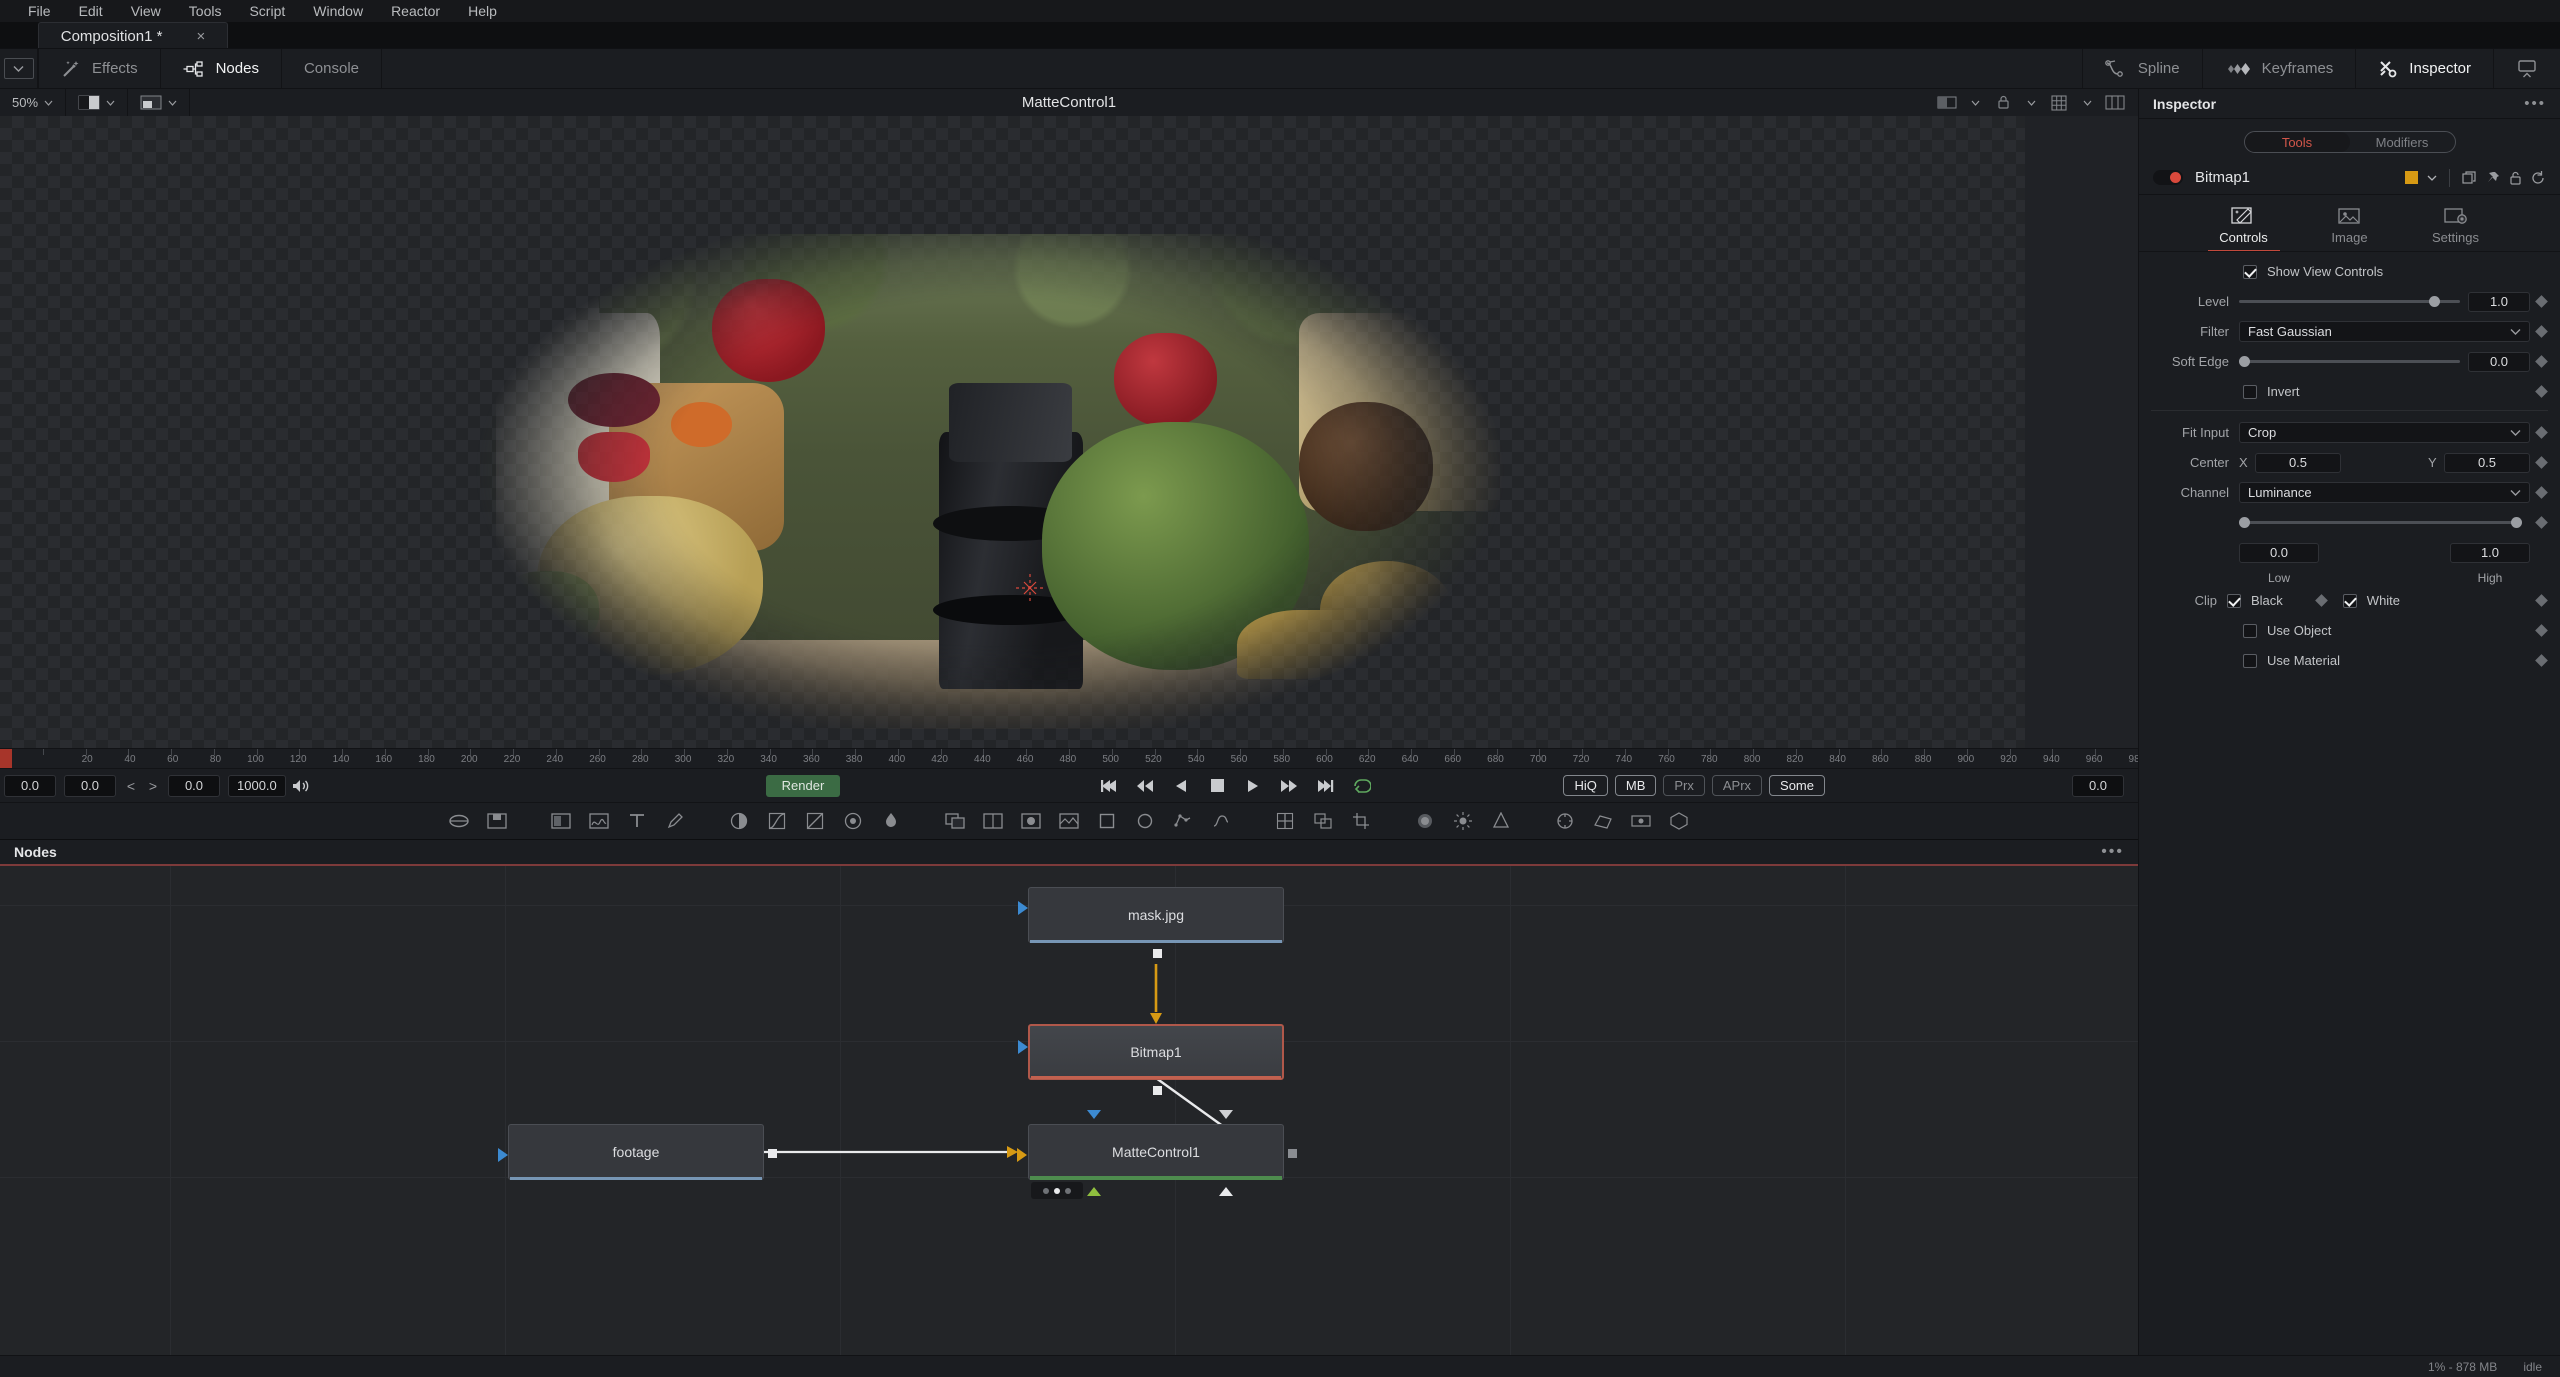 The height and width of the screenshot is (1377, 2560). Describe the element at coordinates (2168, 177) in the screenshot. I see `node-enable-toggle` at that location.